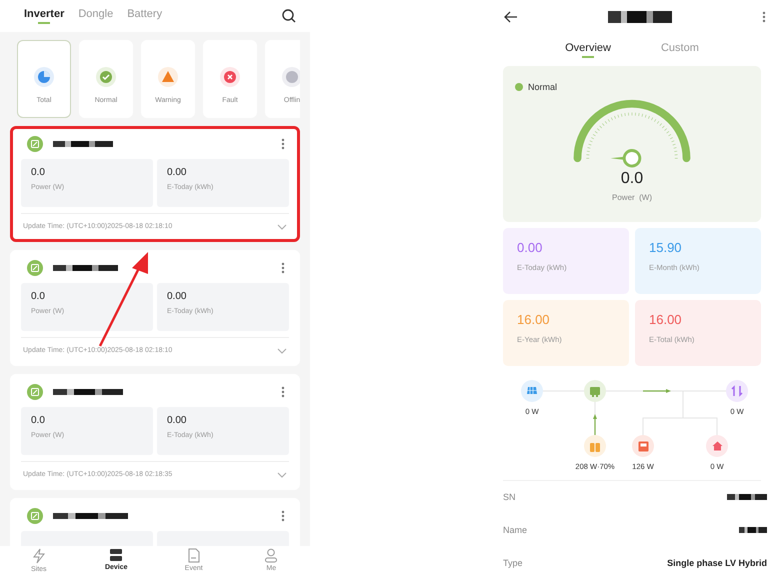 The width and height of the screenshot is (774, 580). I want to click on warning-icon, so click(168, 77).